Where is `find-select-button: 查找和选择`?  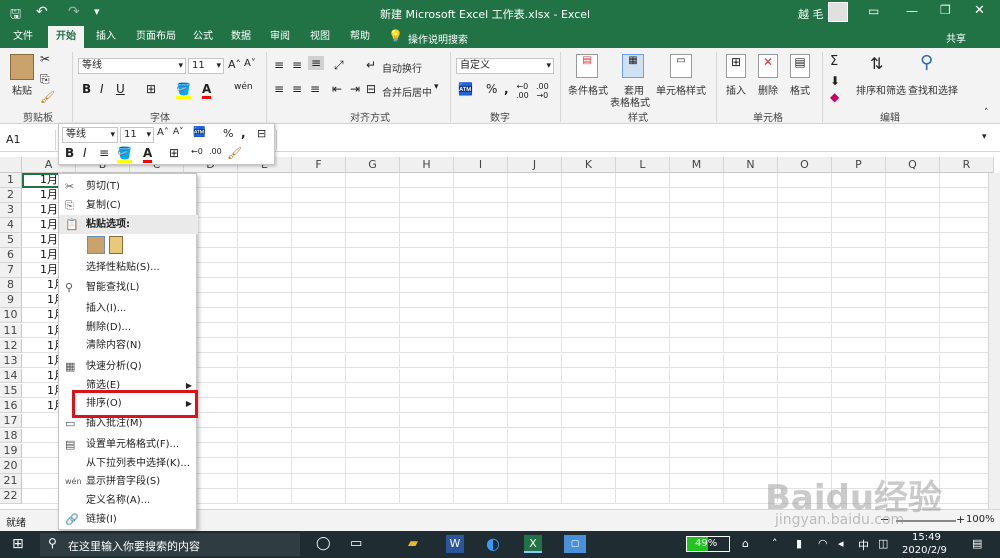
find-select-button: 查找和选择 is located at coordinates (933, 89).